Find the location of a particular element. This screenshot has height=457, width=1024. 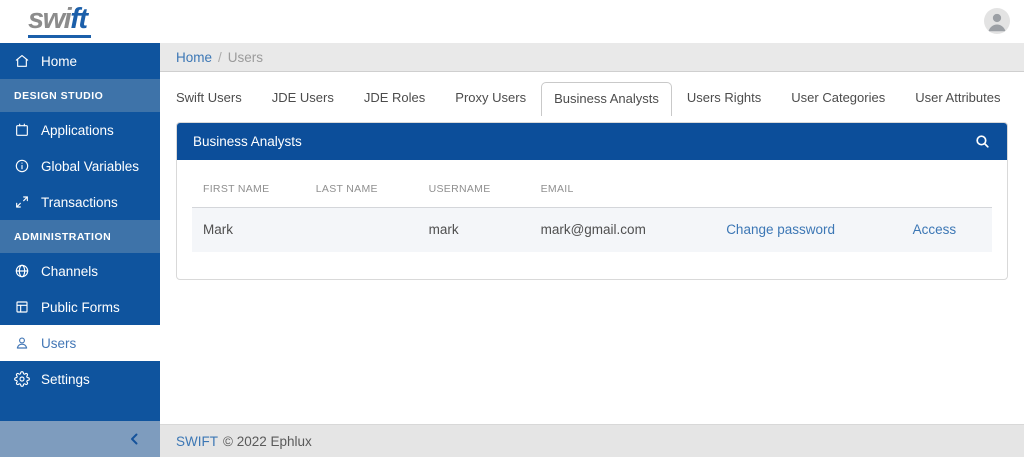

expand-arrows-icon is located at coordinates (22, 202).